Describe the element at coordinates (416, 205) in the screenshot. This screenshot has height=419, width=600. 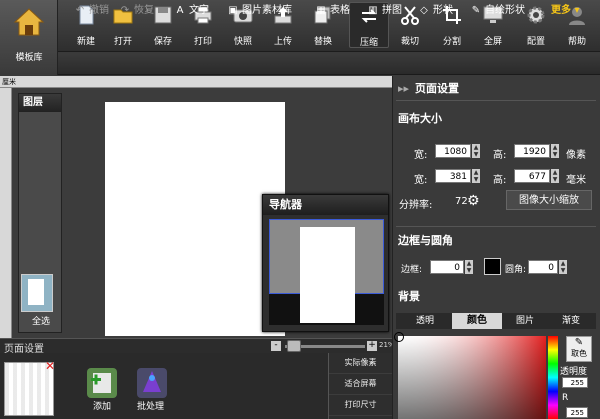
I see `resolution-label: 分辨率:` at that location.